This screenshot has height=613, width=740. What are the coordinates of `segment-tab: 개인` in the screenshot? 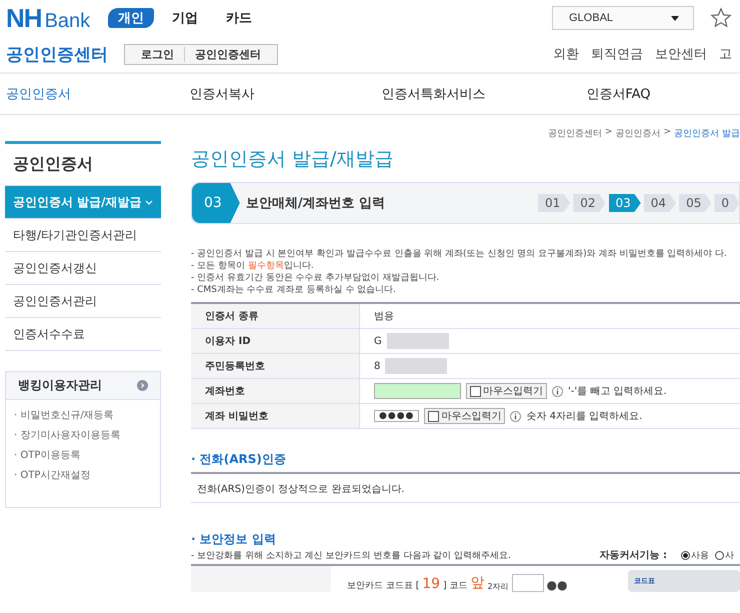 It's located at (131, 18).